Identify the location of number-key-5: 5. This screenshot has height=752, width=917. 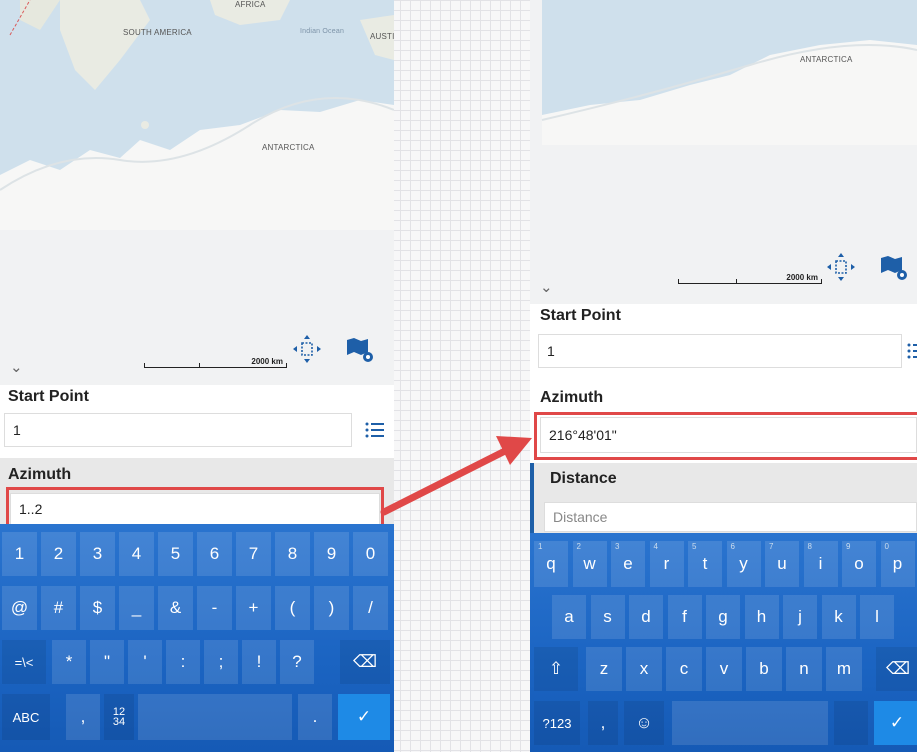
(175, 554).